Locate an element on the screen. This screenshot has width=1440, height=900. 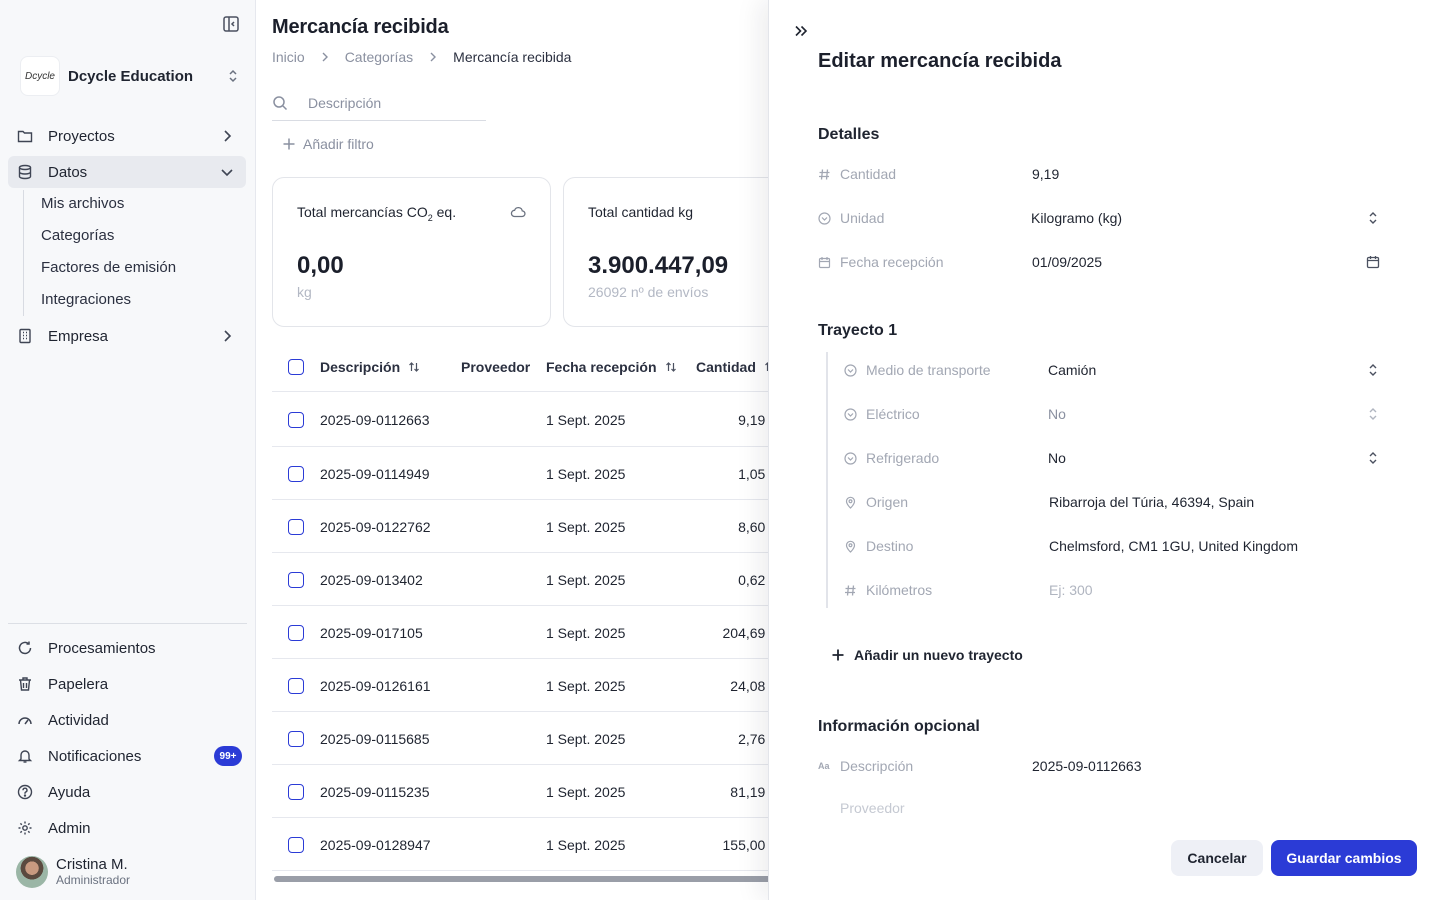
org-switcher: Dcycle Dcycle Education is located at coordinates (131, 76).